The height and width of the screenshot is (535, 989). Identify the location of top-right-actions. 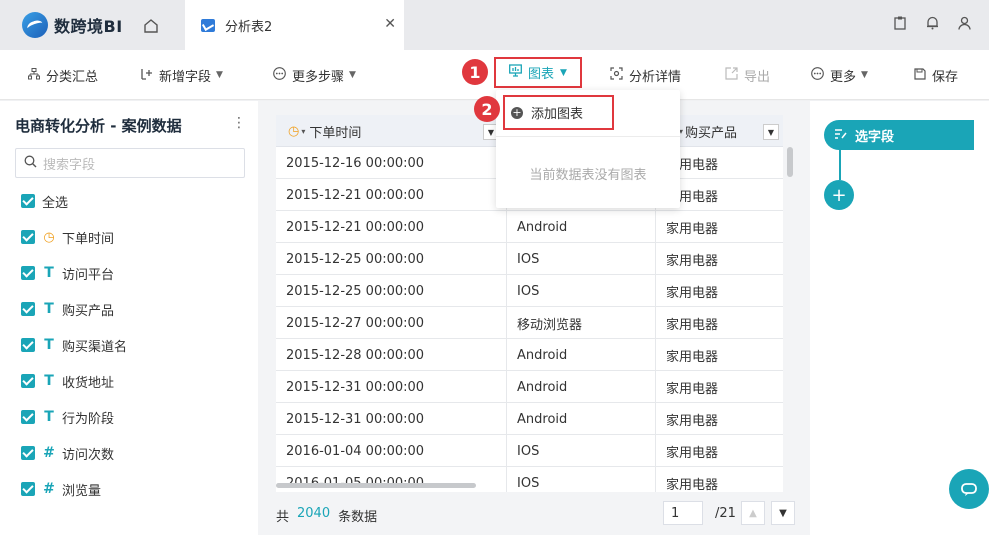
(932, 23).